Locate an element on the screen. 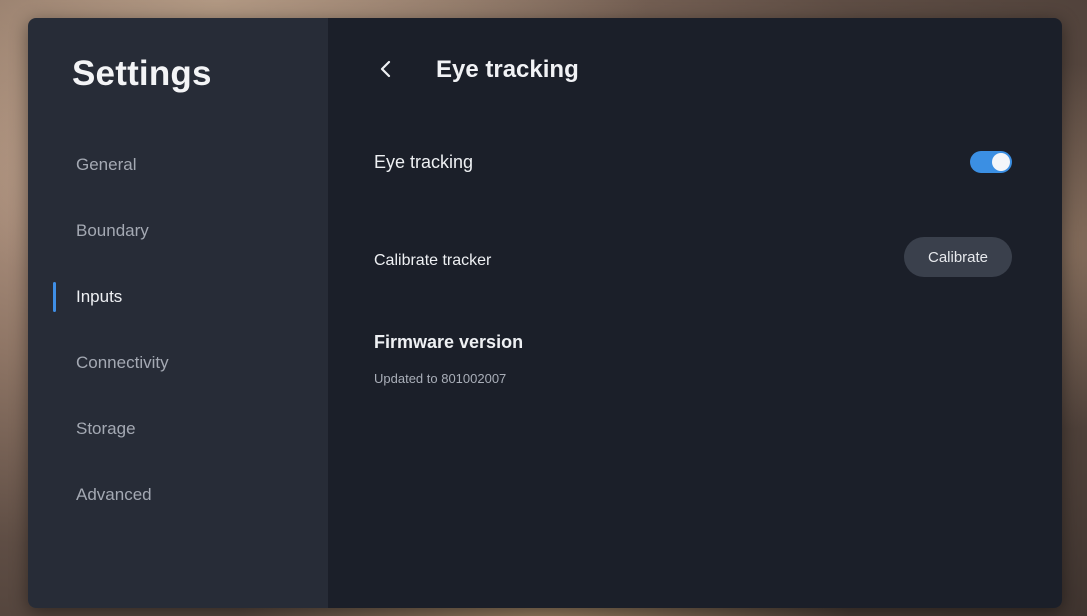 The image size is (1087, 616). chevron-left-icon is located at coordinates (385, 69).